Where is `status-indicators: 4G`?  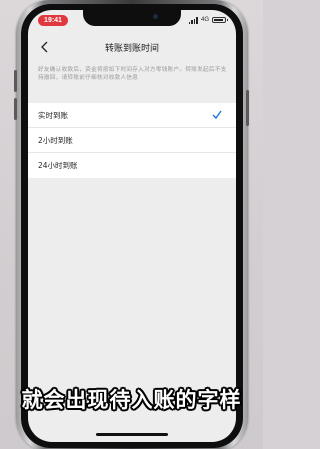
status-indicators: 4G is located at coordinates (208, 20).